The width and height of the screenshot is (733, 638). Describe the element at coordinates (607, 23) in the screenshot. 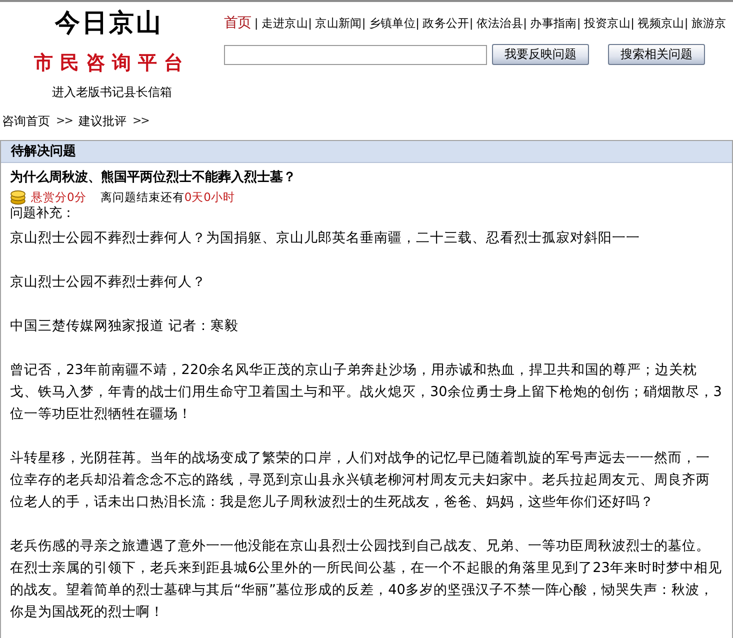

I see `nav-link: 投资京山` at that location.